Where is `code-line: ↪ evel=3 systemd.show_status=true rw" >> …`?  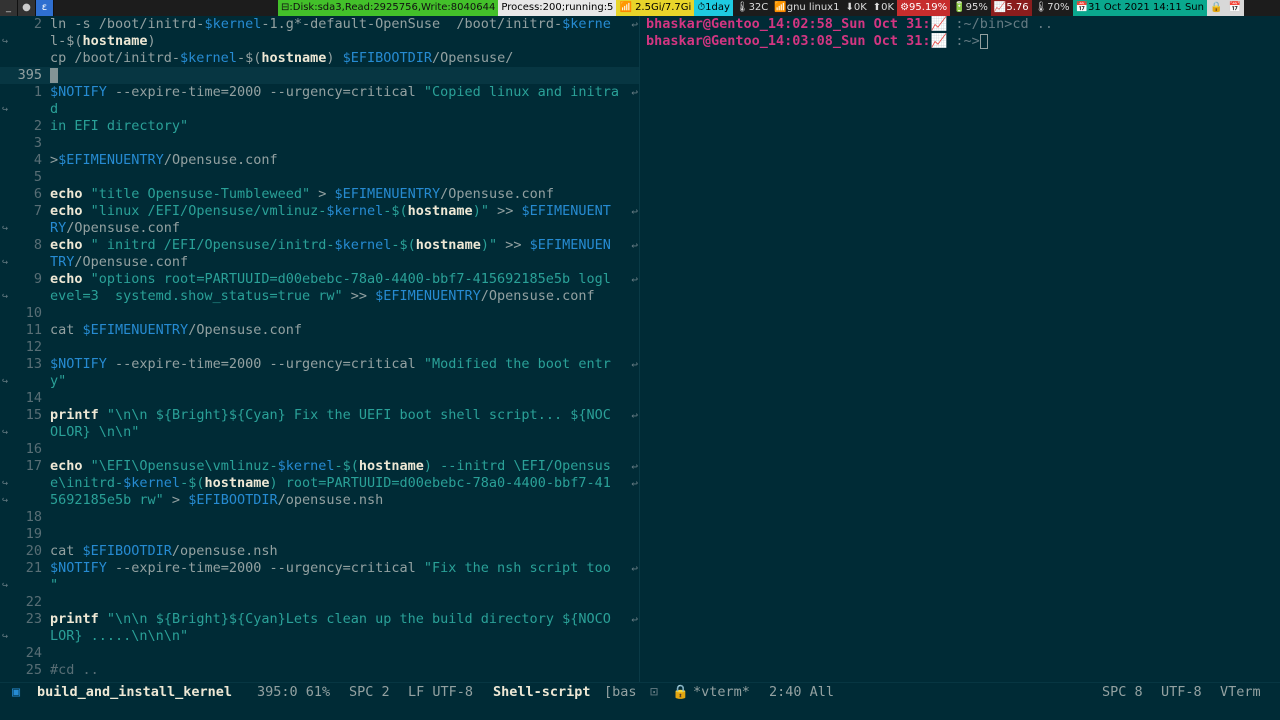 code-line: ↪ evel=3 systemd.show_status=true rw" >> … is located at coordinates (320, 296).